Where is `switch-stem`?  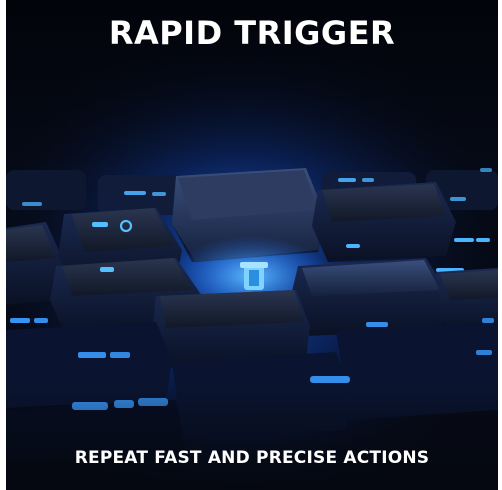 switch-stem is located at coordinates (254, 276).